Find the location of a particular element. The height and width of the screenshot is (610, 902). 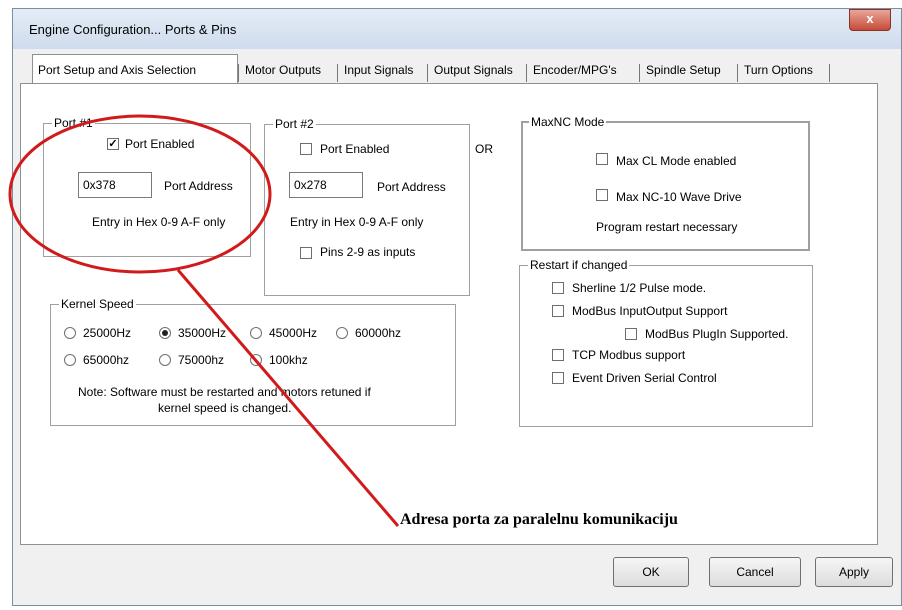

button-label: Cancel is located at coordinates (755, 572).